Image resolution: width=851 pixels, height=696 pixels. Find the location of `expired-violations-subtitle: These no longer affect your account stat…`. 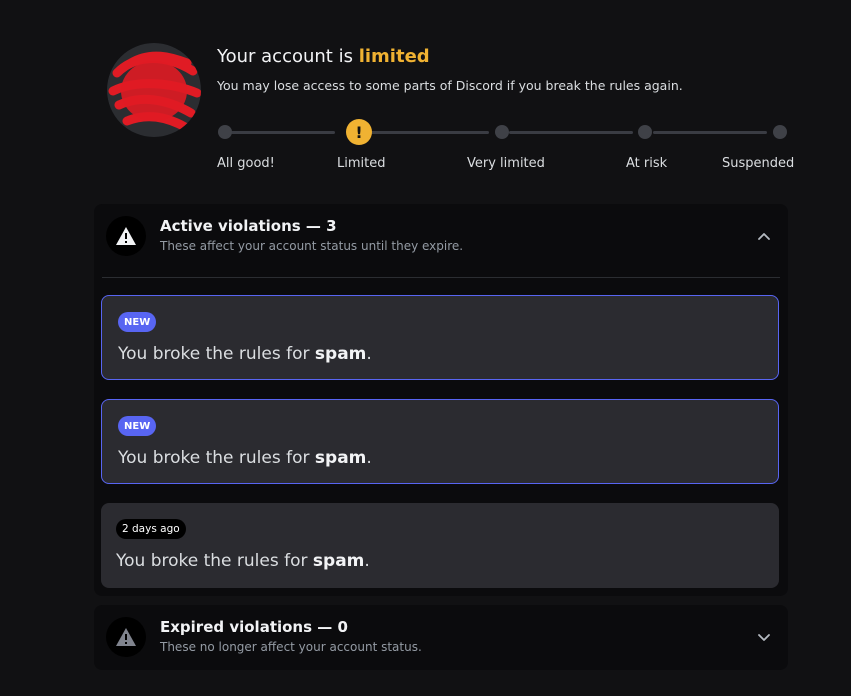

expired-violations-subtitle: These no longer affect your account stat… is located at coordinates (291, 647).